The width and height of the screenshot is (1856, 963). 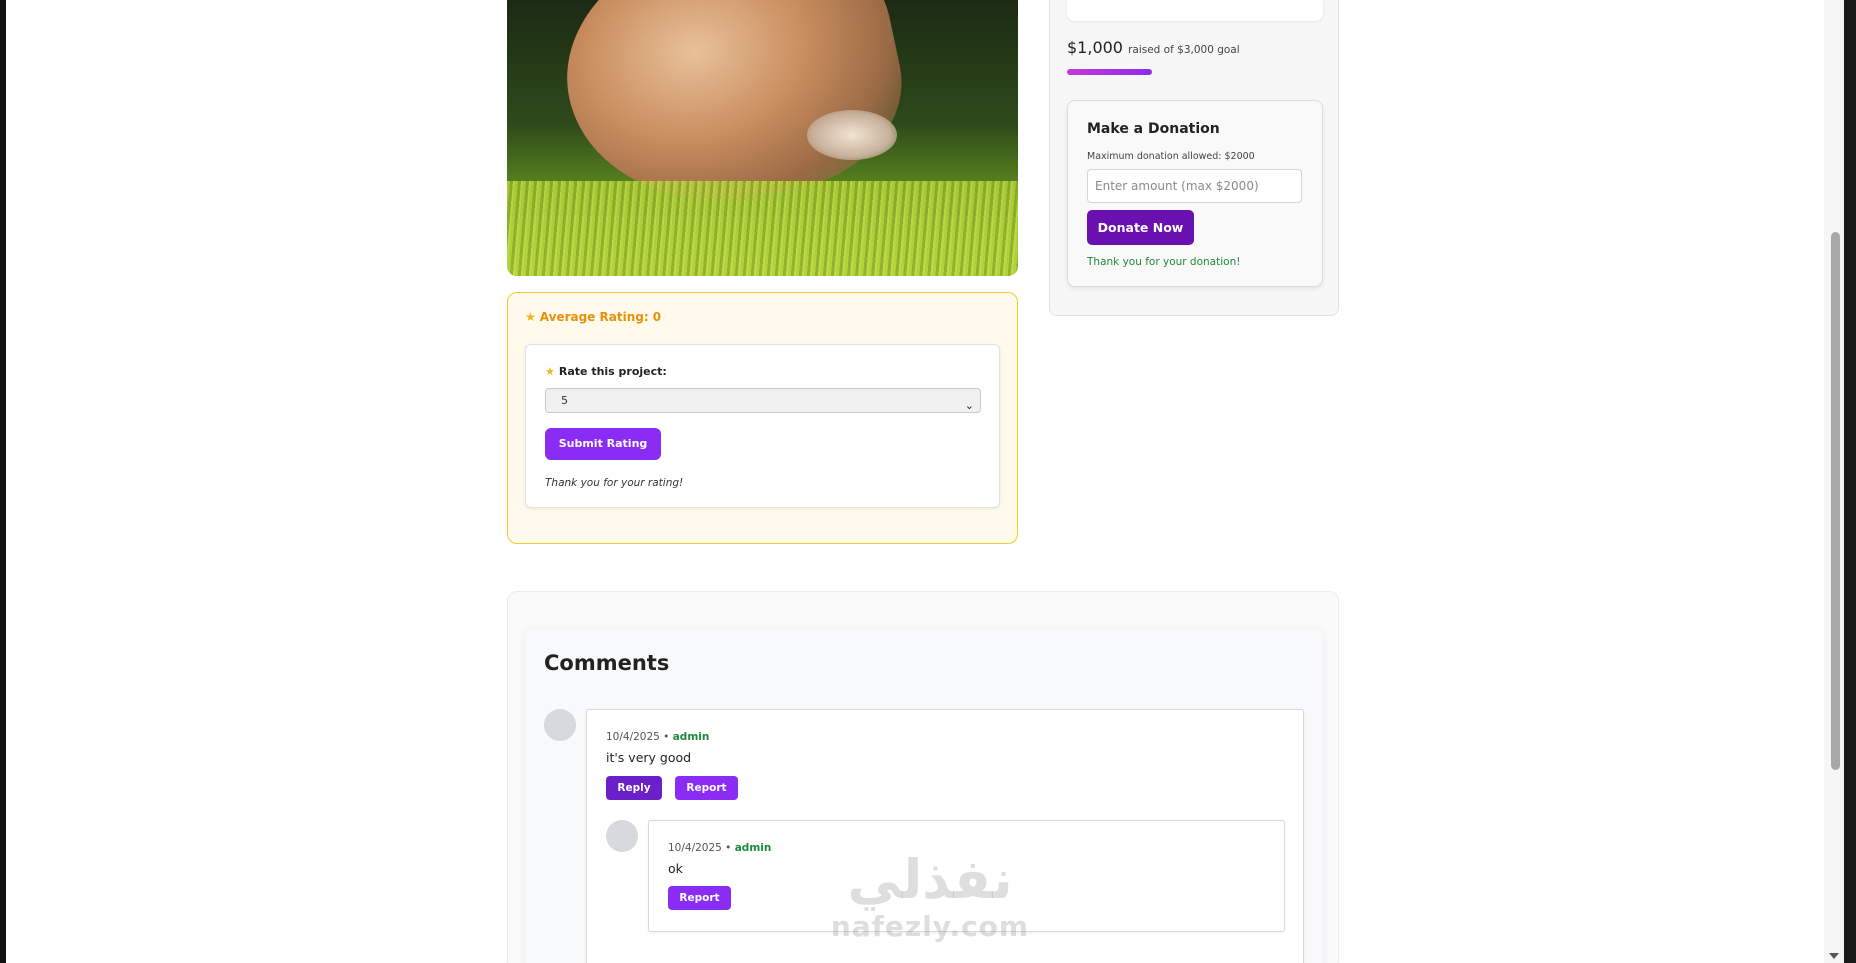 What do you see at coordinates (699, 898) in the screenshot?
I see `reply-report-button: Report` at bounding box center [699, 898].